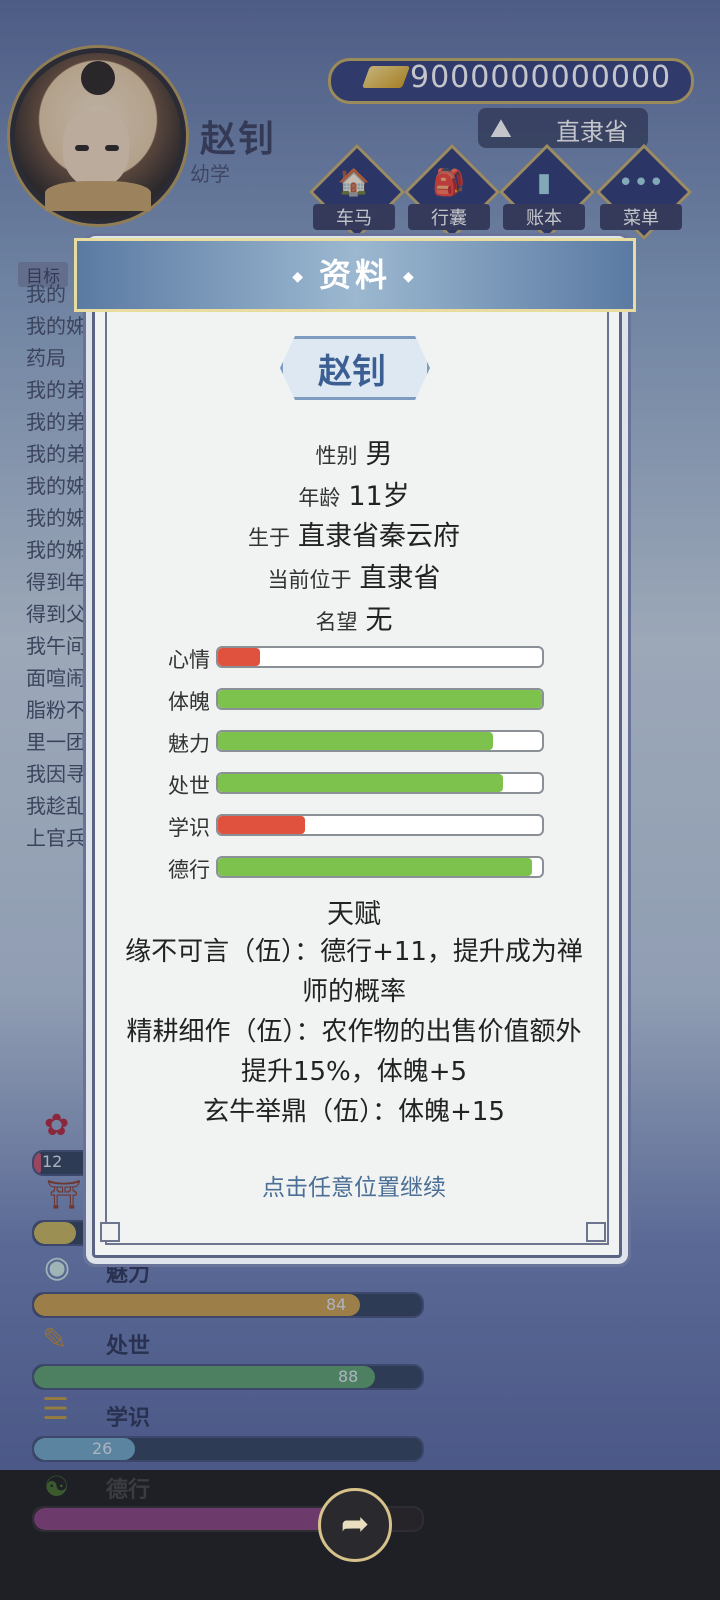 This screenshot has height=1600, width=720. Describe the element at coordinates (380, 825) in the screenshot. I see `stat-bar-knowledge` at that location.